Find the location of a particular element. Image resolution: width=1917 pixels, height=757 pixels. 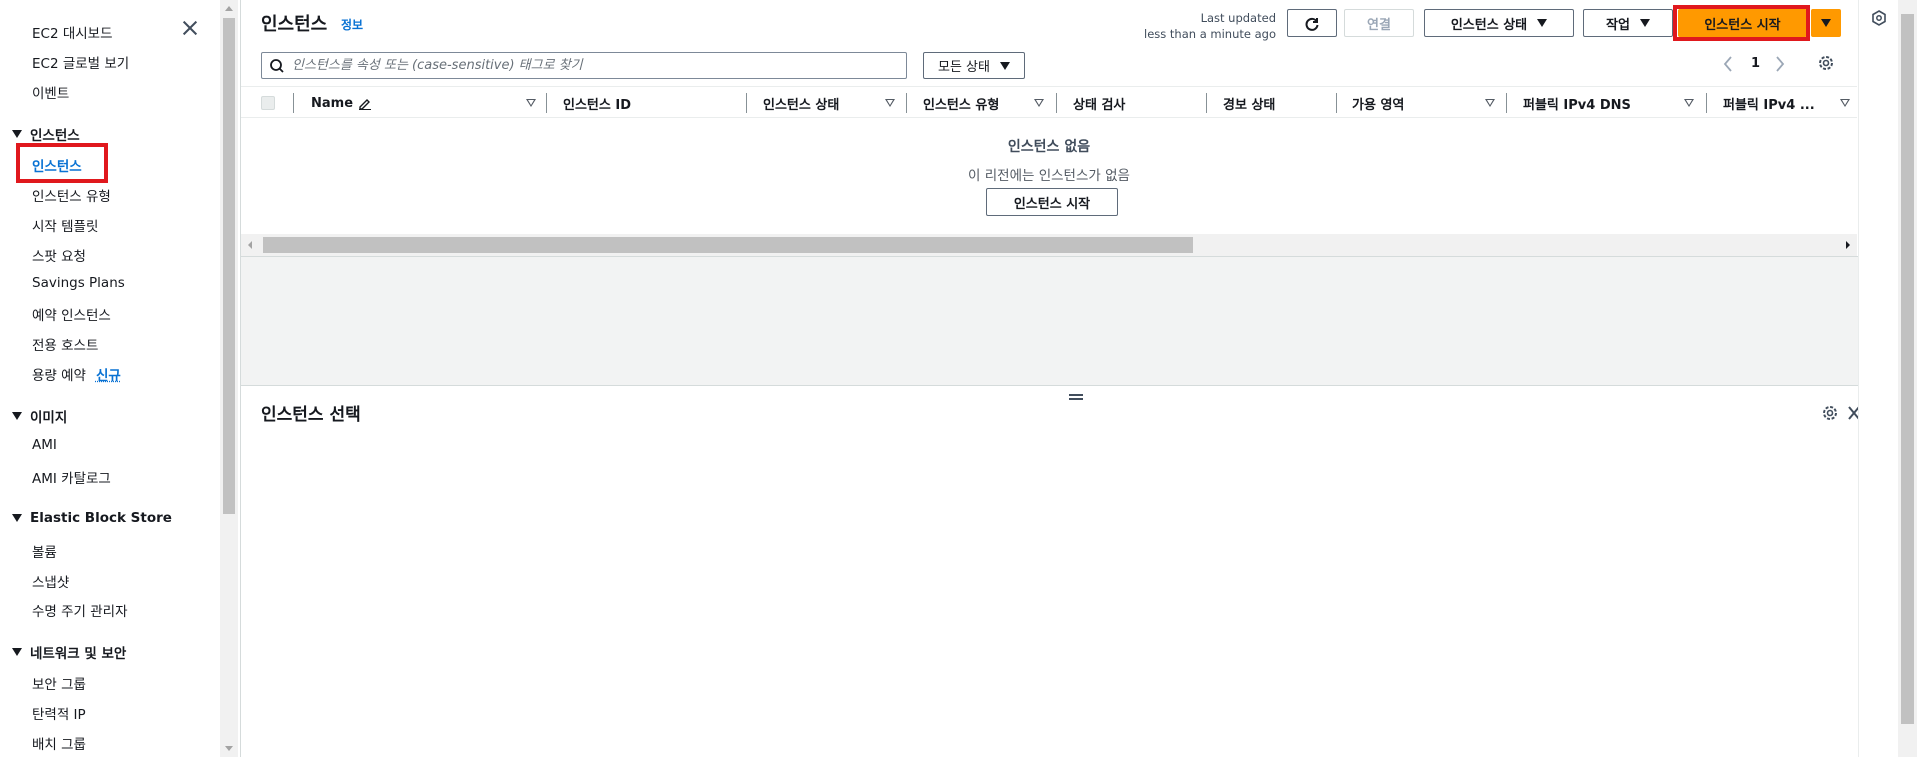

actions-dropdown: 작업 is located at coordinates (1628, 23).